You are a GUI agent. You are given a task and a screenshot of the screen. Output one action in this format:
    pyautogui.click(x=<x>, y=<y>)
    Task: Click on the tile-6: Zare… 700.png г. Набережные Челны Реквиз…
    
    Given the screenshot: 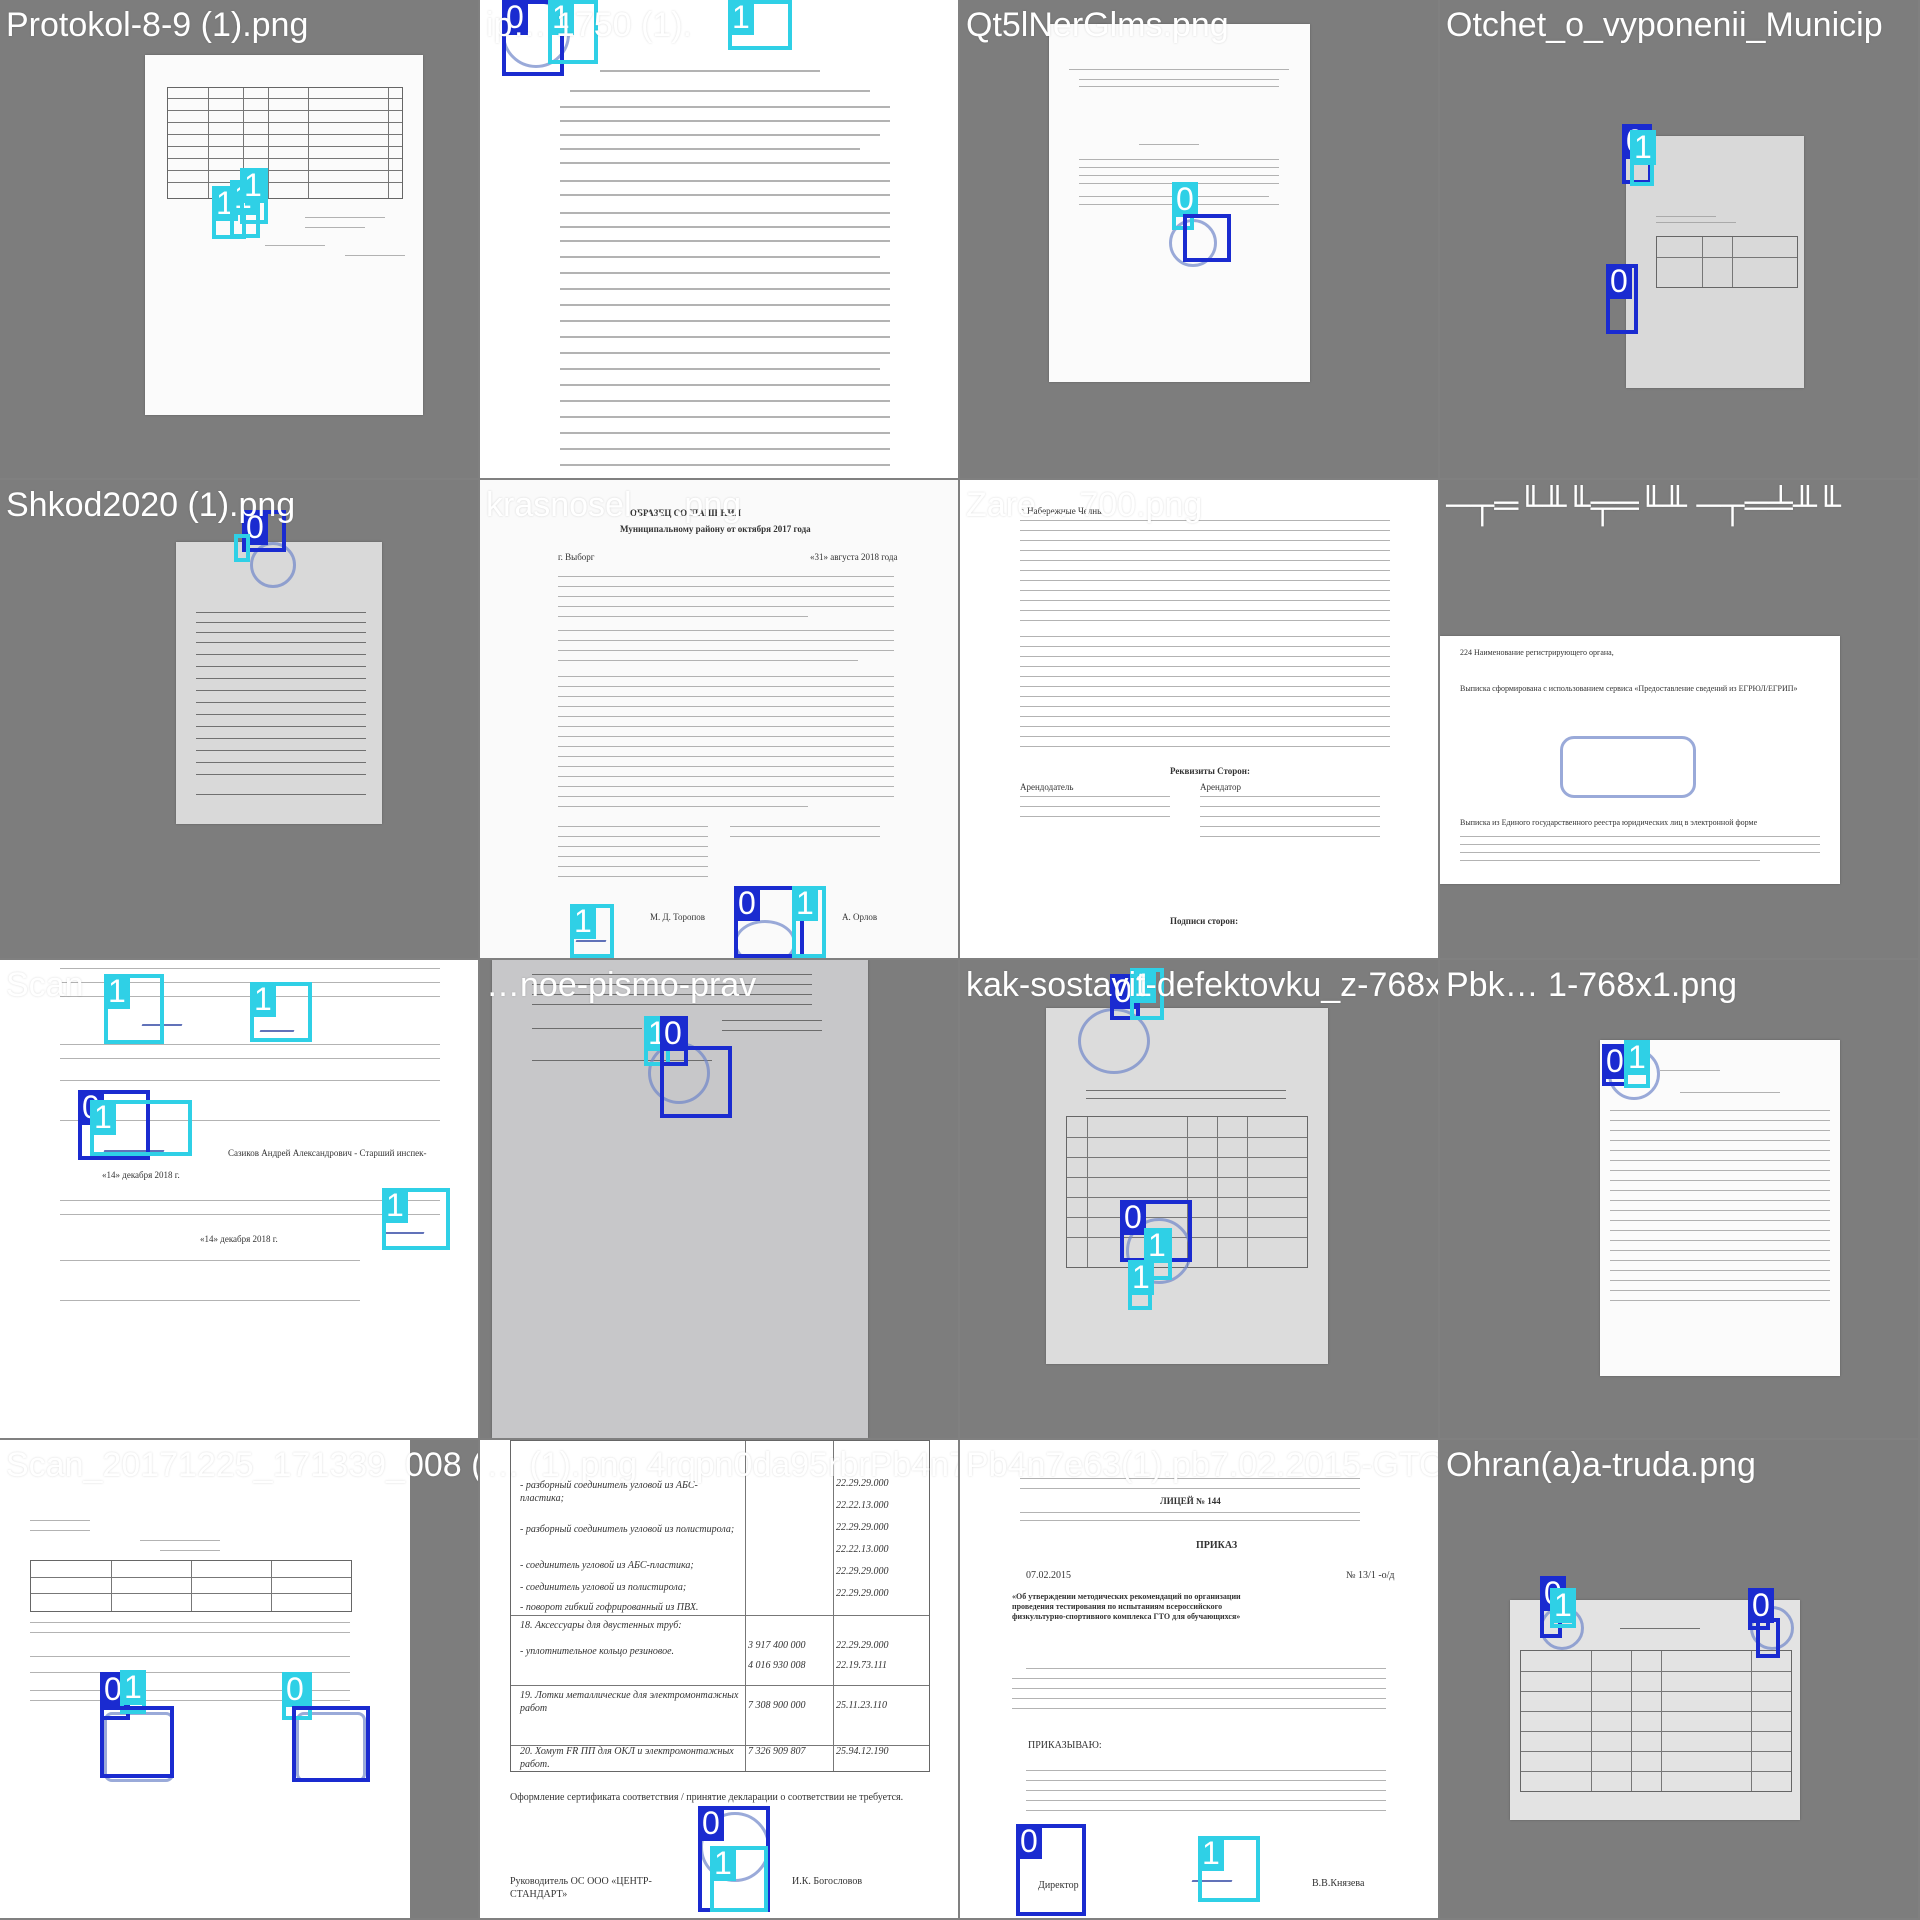 What is the action you would take?
    pyautogui.click(x=1199, y=719)
    